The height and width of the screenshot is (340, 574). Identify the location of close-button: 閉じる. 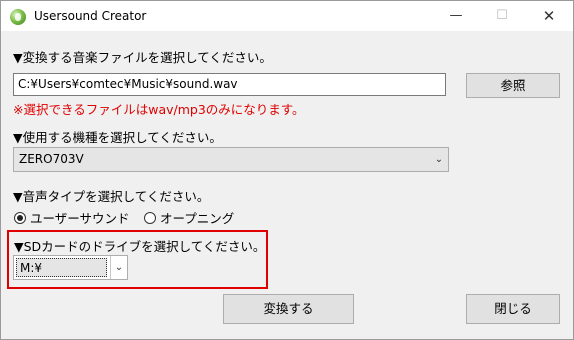
(513, 309).